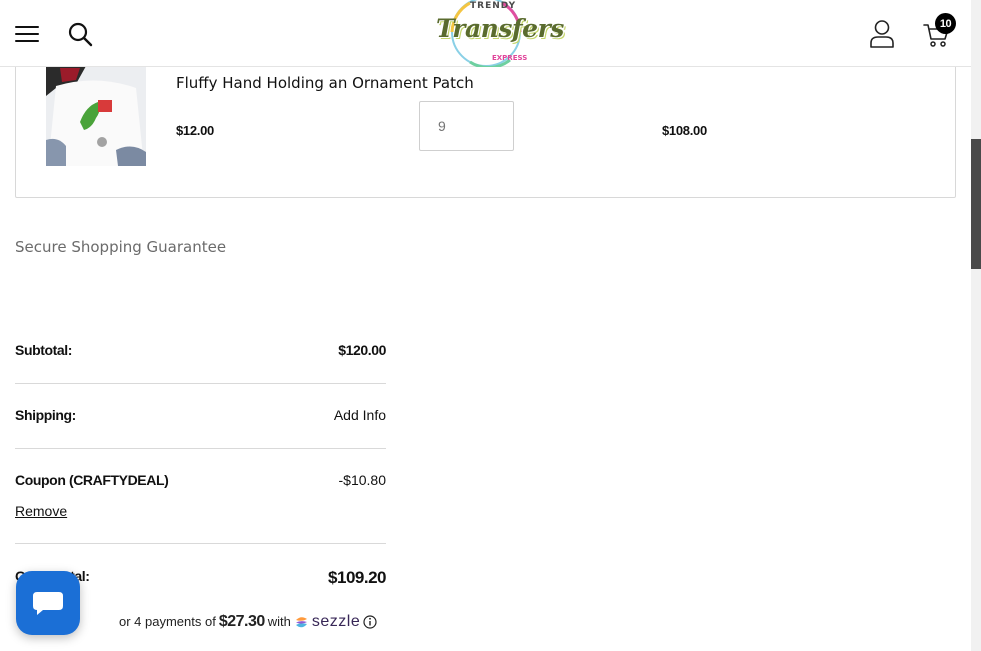 This screenshot has width=981, height=651. I want to click on info-icon, so click(370, 622).